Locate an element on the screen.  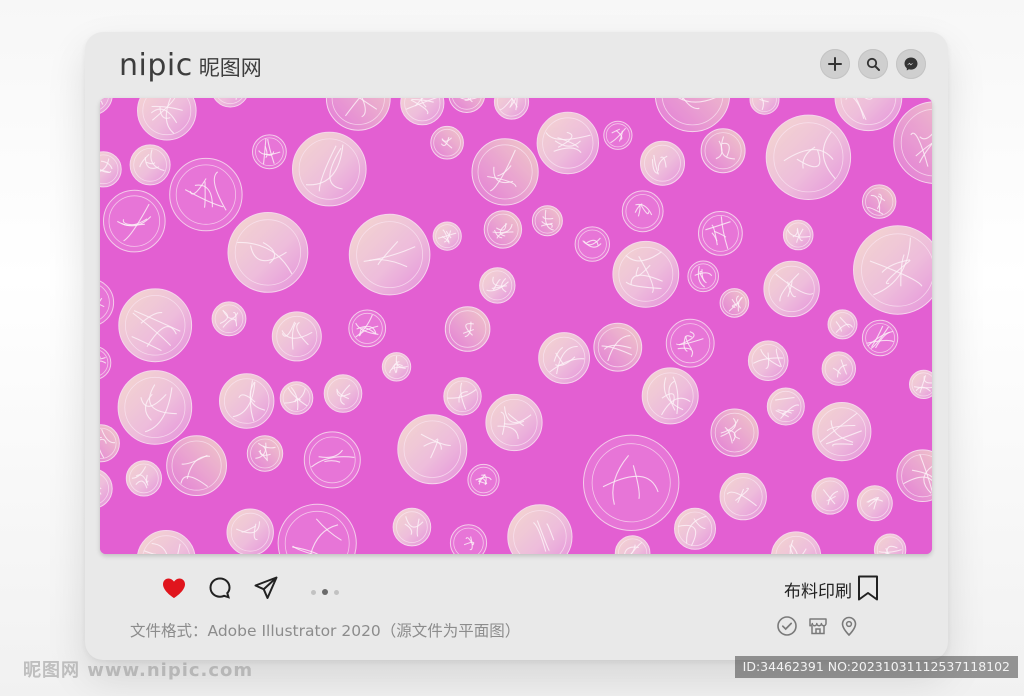
comment-icon is located at coordinates (220, 588).